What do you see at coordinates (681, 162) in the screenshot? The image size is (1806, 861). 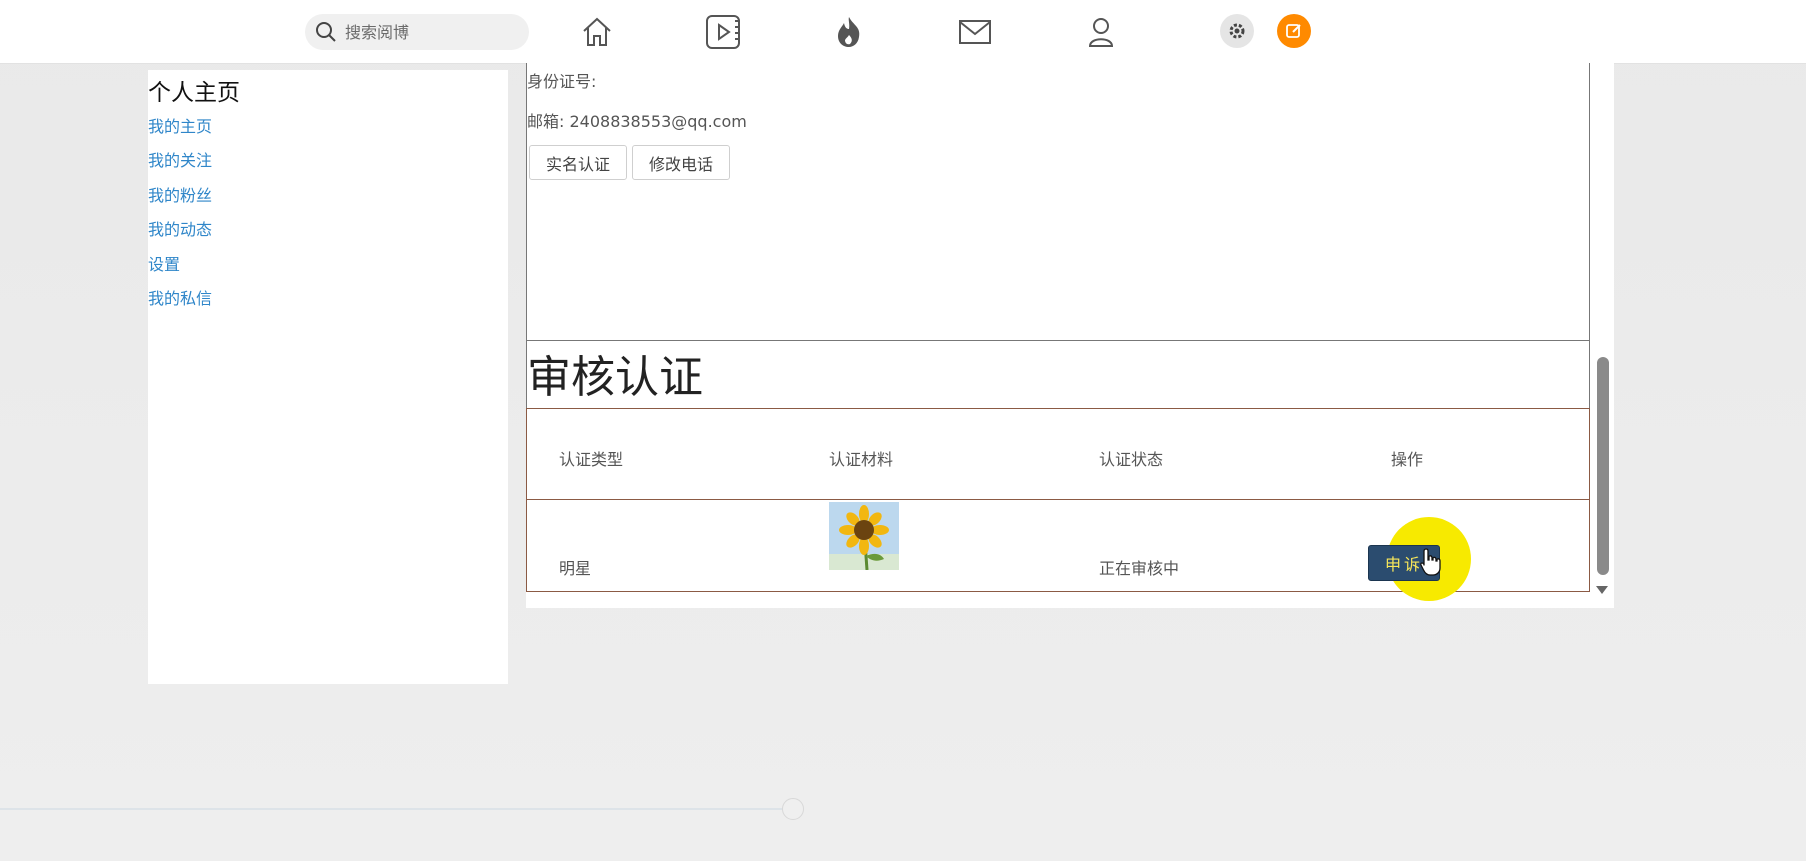 I see `change-phone-button: 修改电话` at bounding box center [681, 162].